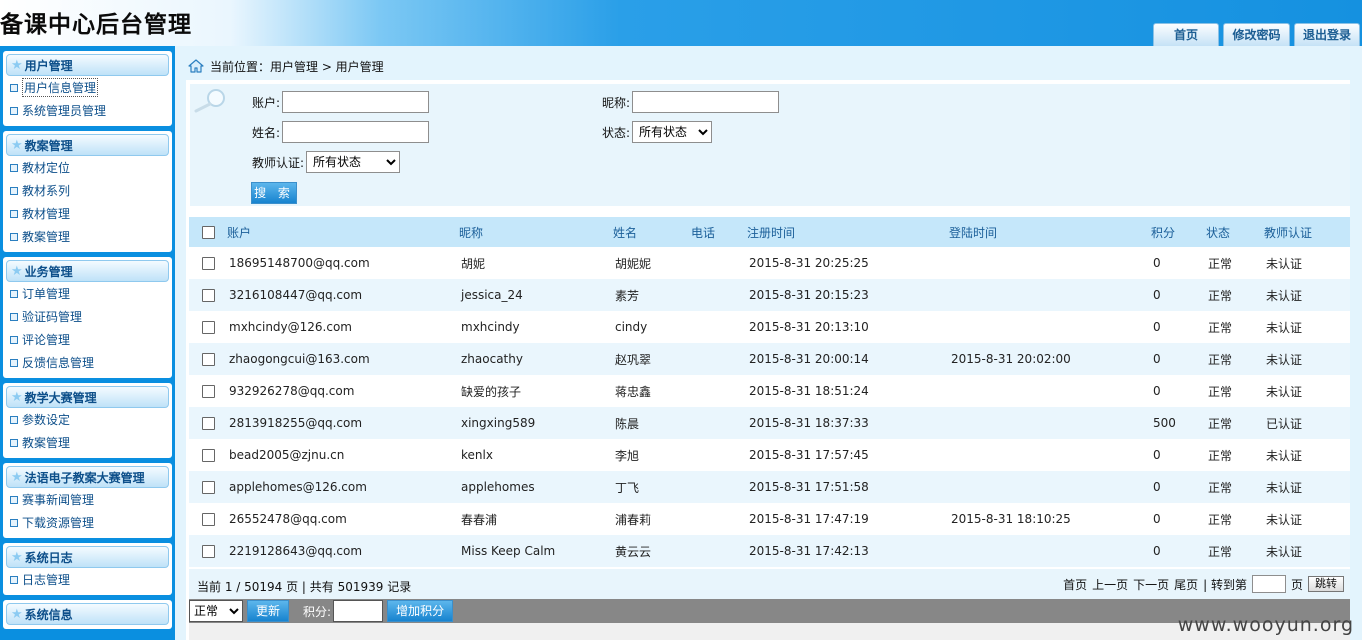 This screenshot has width=1362, height=640. Describe the element at coordinates (1327, 34) in the screenshot. I see `logout-button: 退出登录` at that location.